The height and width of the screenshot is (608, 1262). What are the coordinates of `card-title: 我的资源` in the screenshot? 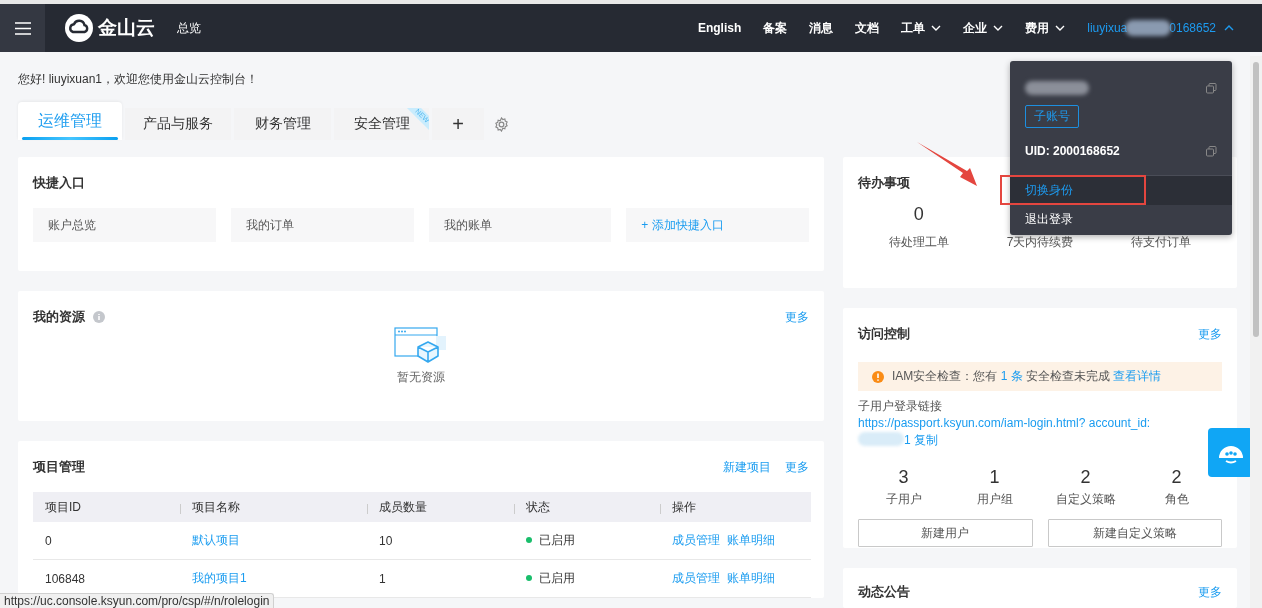 It's located at (59, 317).